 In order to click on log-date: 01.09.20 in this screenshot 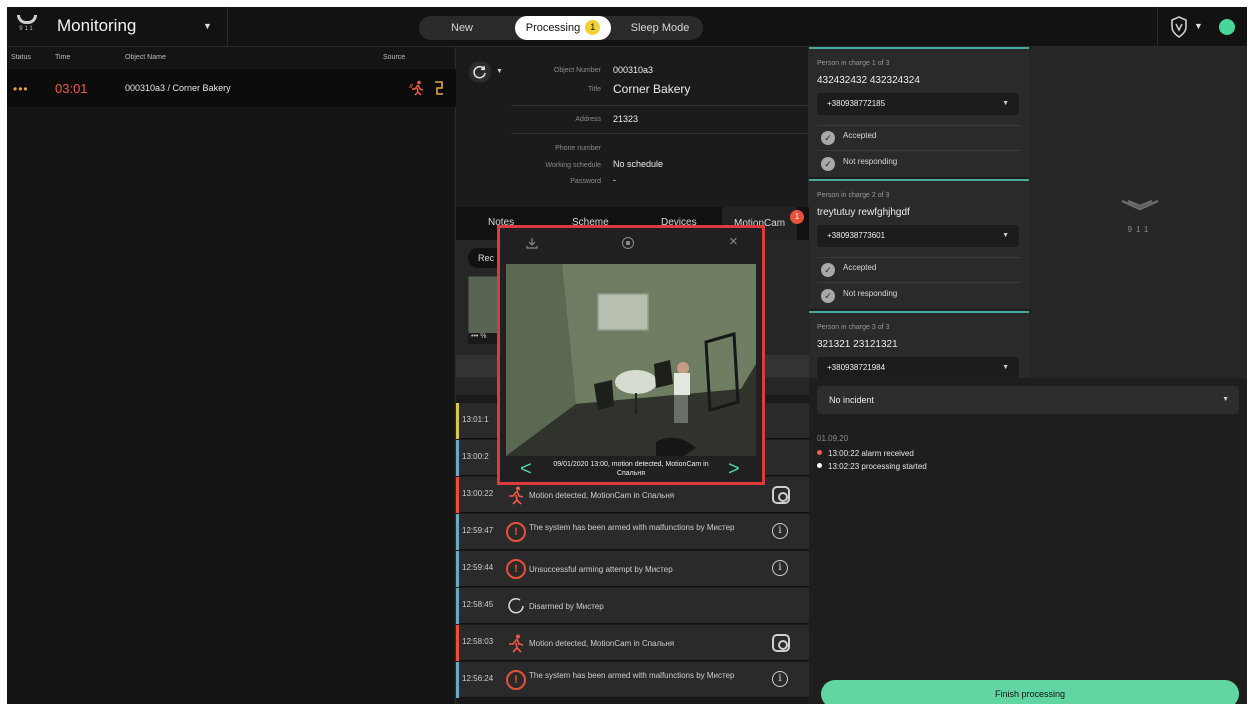, I will do `click(833, 438)`.